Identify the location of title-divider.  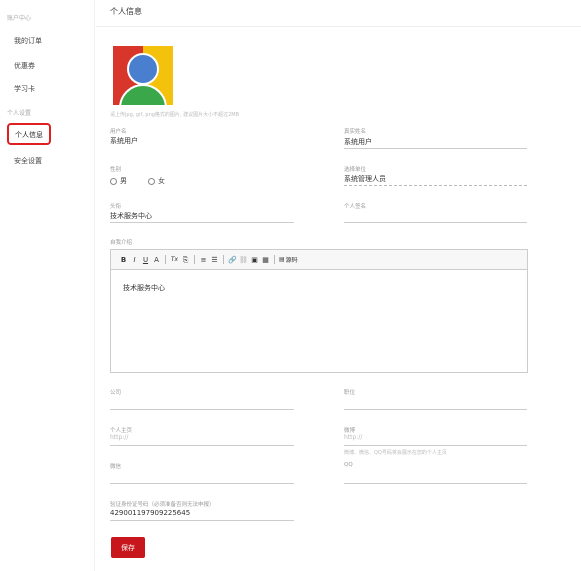
(338, 26).